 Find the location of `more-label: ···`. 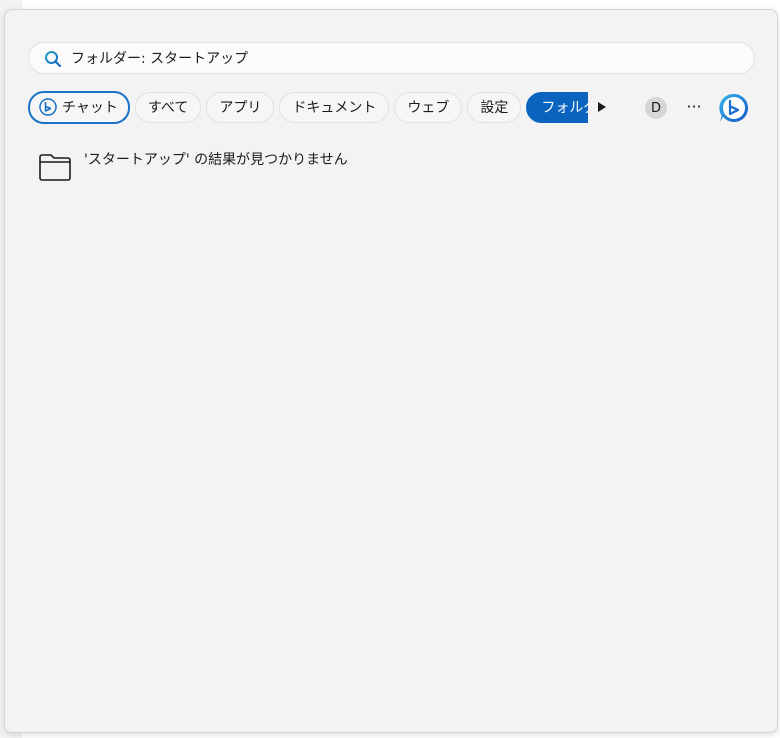

more-label: ··· is located at coordinates (694, 106).